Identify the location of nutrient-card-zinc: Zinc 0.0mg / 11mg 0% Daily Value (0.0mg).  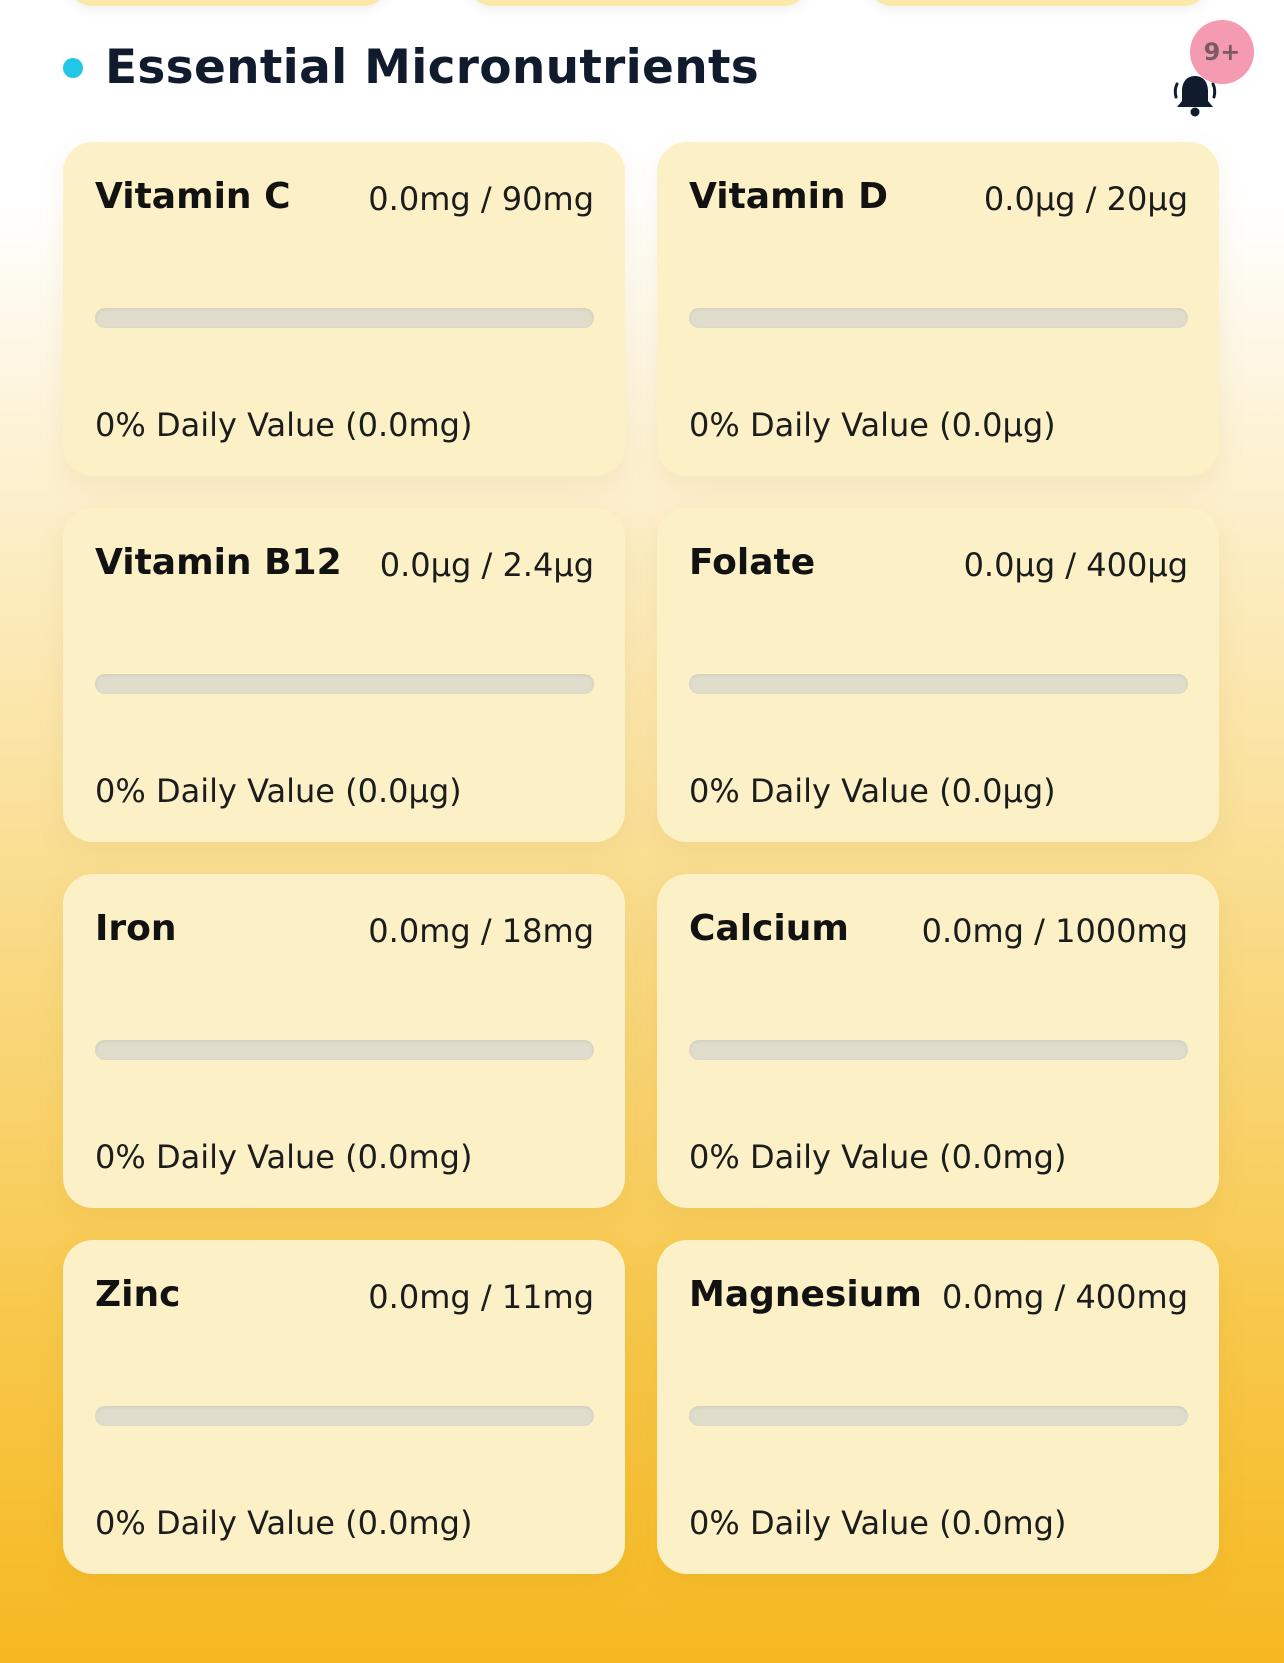
(344, 1407).